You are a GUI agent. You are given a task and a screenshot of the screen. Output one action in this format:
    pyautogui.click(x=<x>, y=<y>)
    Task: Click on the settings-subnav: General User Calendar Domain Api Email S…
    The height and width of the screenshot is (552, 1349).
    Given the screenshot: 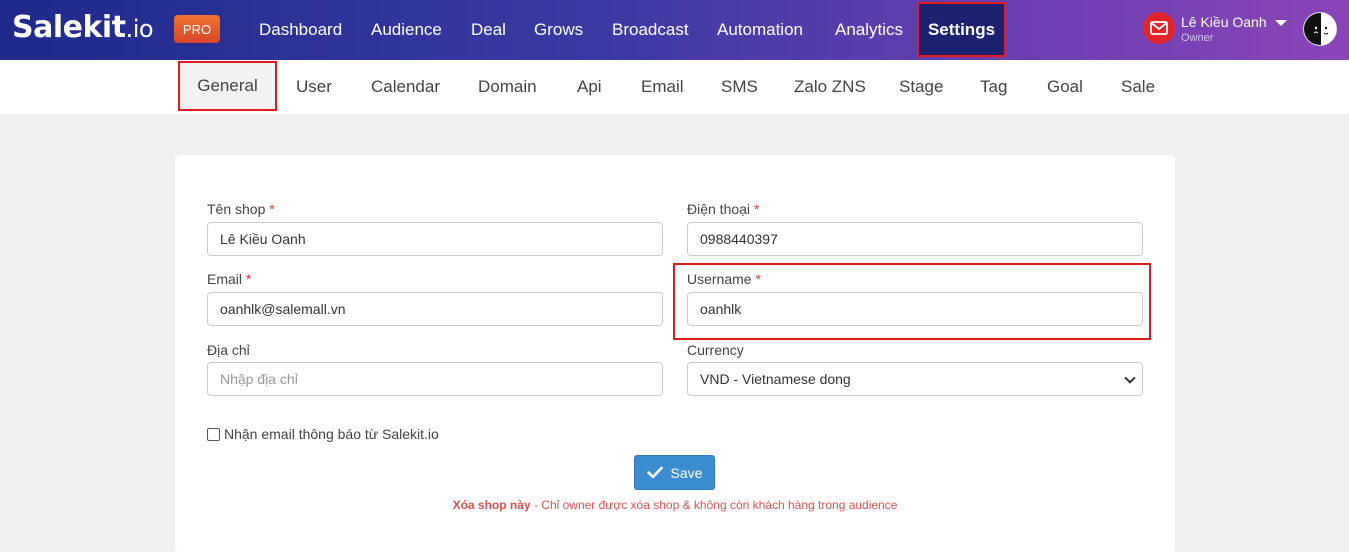 What is the action you would take?
    pyautogui.click(x=674, y=87)
    